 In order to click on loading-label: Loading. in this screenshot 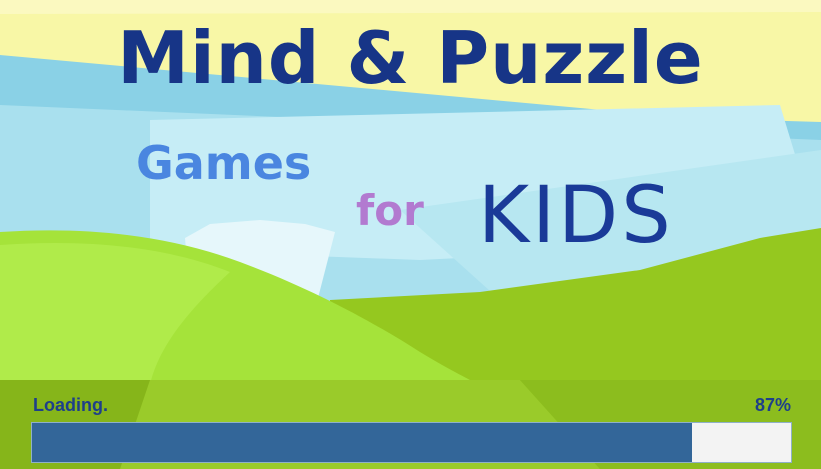, I will do `click(70, 405)`.